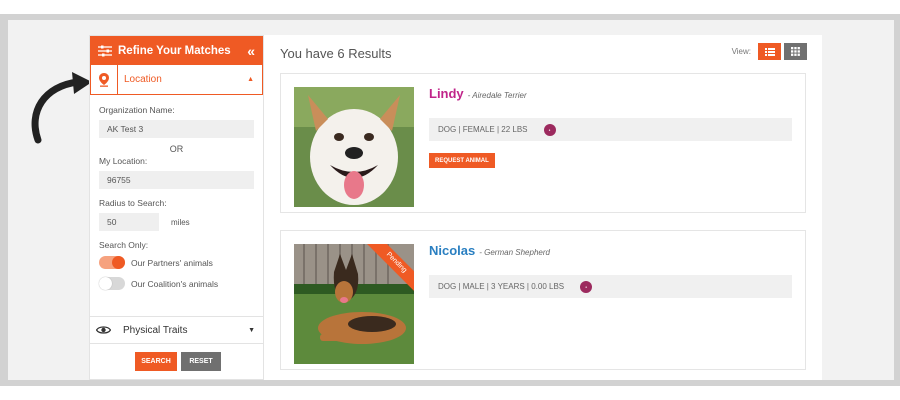 The width and height of the screenshot is (900, 400). I want to click on coalition-toggle, so click(112, 283).